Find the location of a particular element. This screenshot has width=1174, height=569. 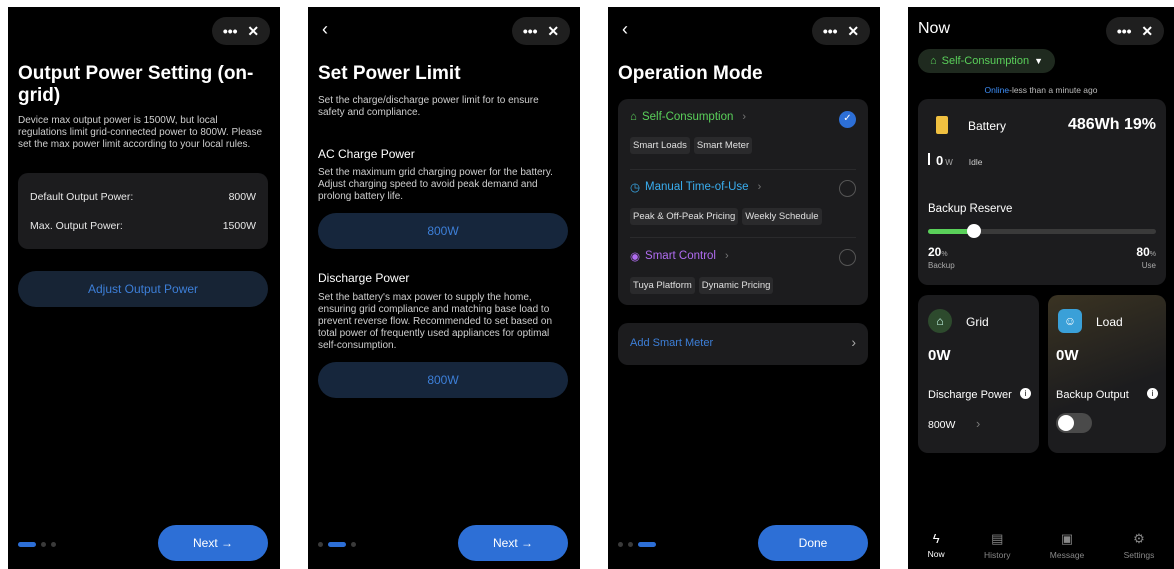

backup-output-toggle is located at coordinates (1074, 423).